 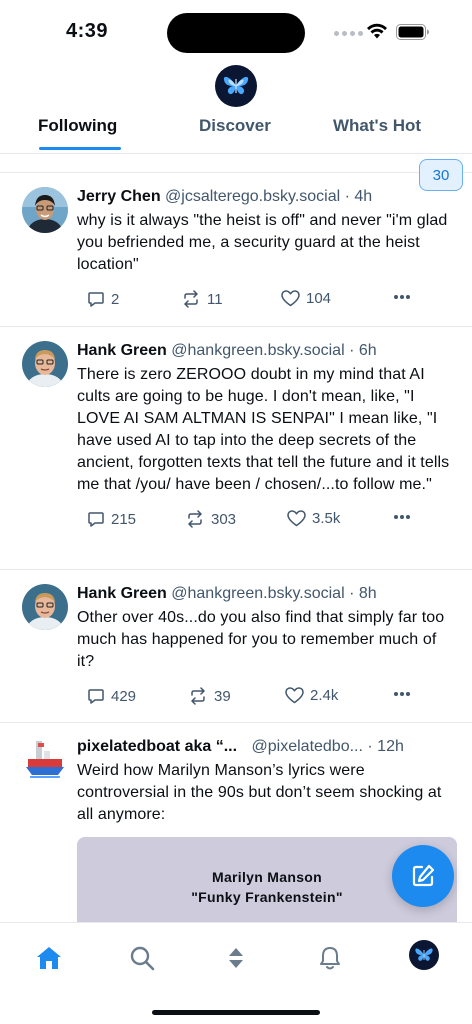 What do you see at coordinates (124, 519) in the screenshot?
I see `reply-count: 215` at bounding box center [124, 519].